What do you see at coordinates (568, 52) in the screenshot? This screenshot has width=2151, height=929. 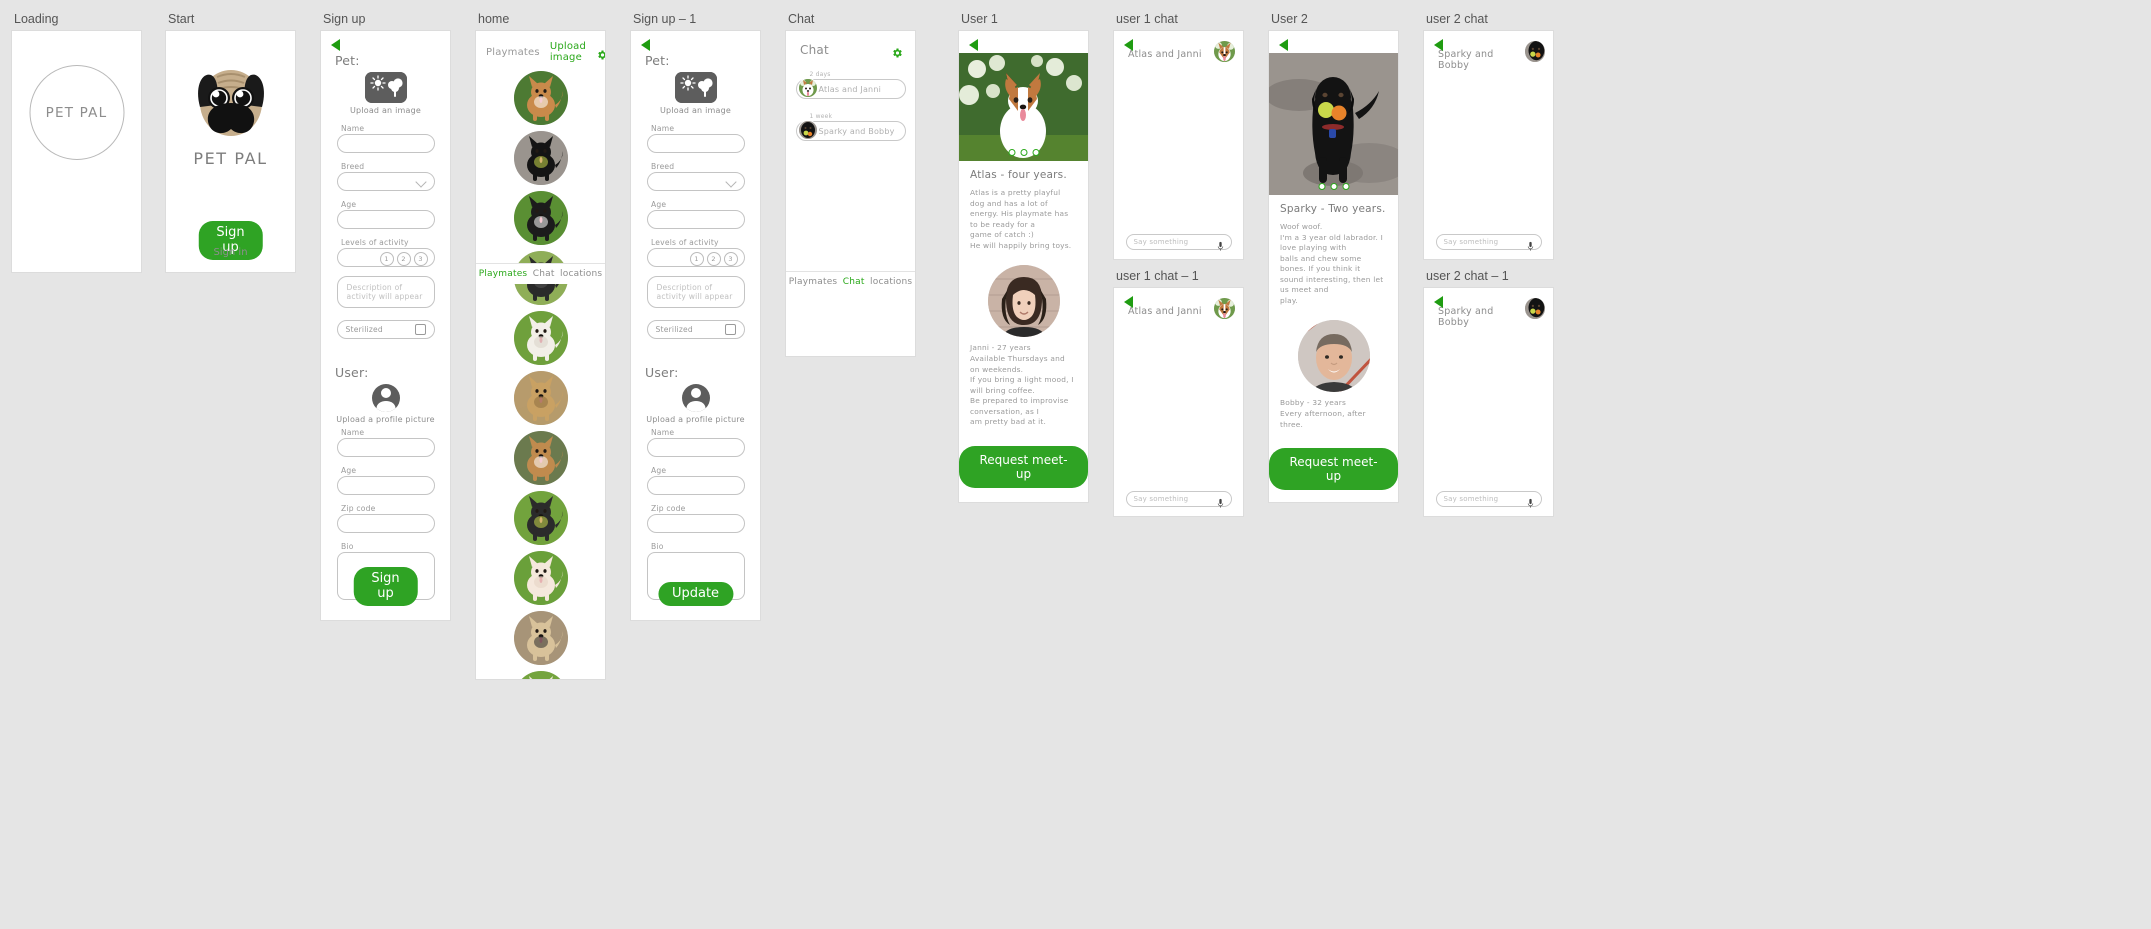 I see `upload-image-button: Upload image` at bounding box center [568, 52].